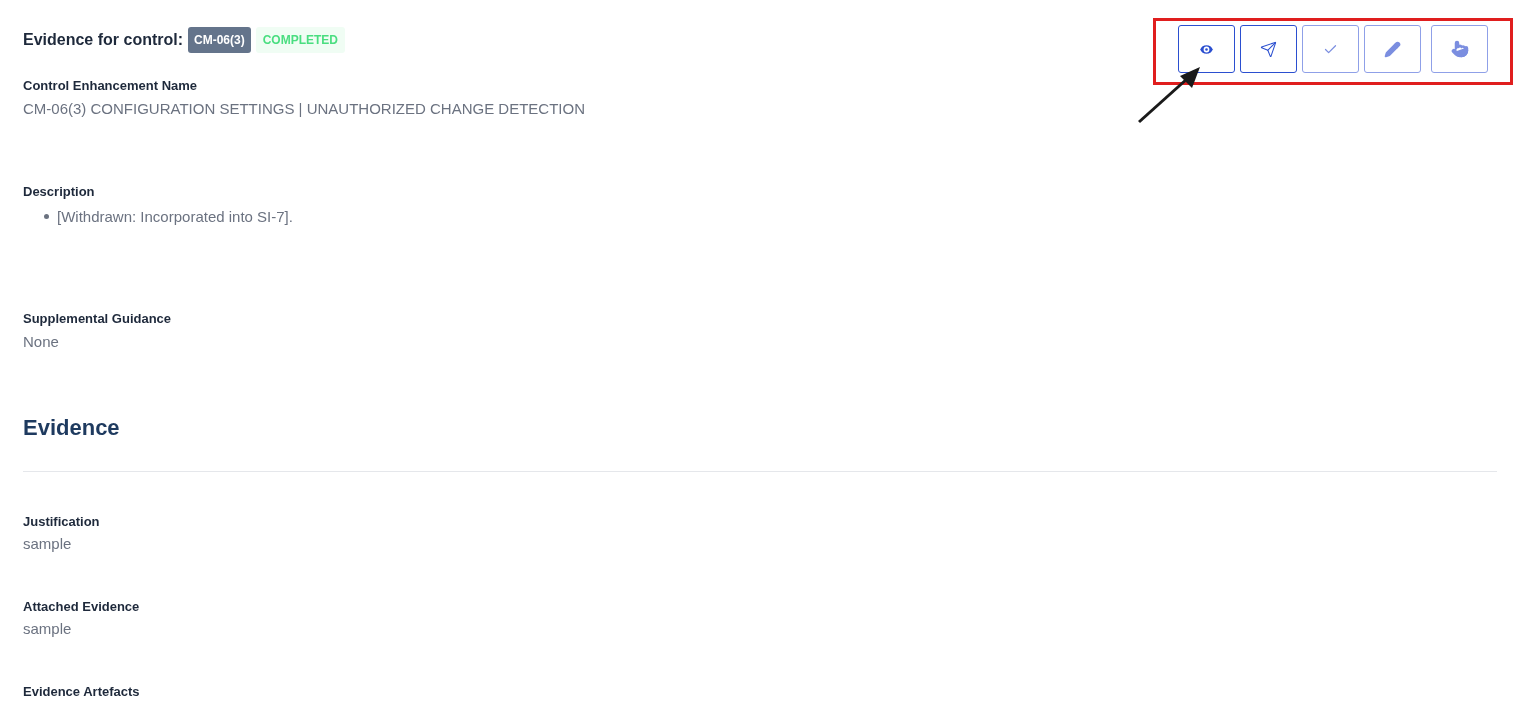  I want to click on field-label: Control Enhancement Name, so click(111, 86).